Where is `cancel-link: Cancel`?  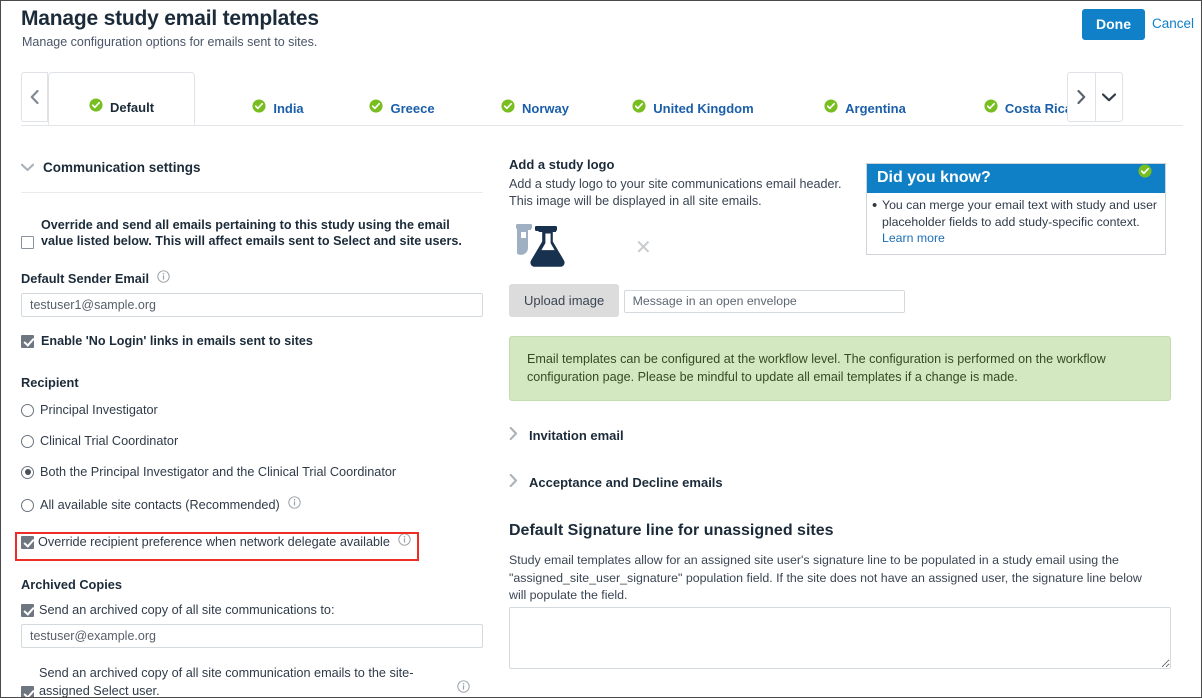
cancel-link: Cancel is located at coordinates (1173, 23).